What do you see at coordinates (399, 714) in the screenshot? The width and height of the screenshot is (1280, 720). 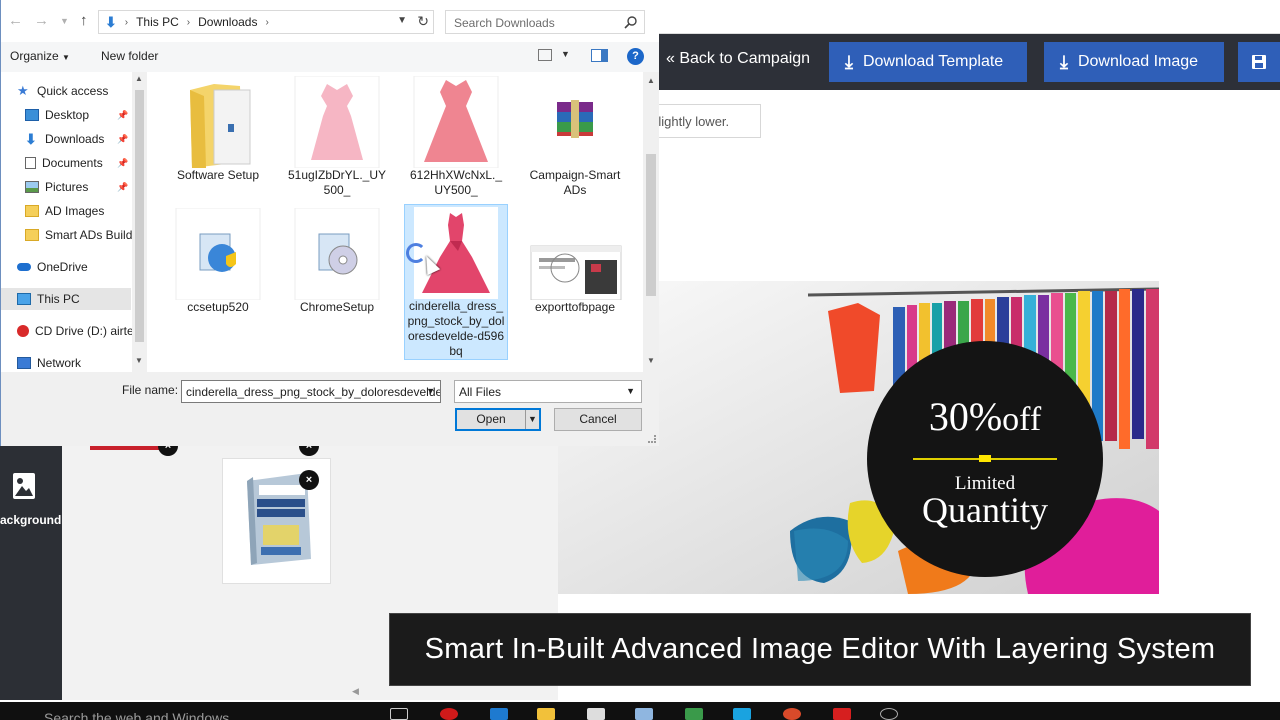 I see `task-view-icon` at bounding box center [399, 714].